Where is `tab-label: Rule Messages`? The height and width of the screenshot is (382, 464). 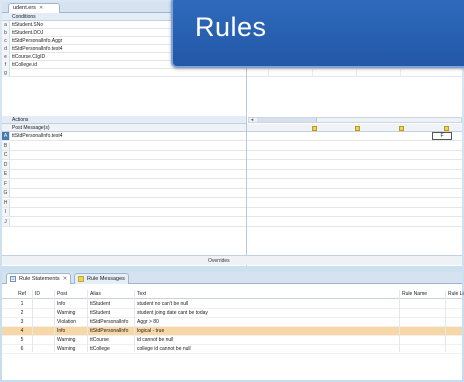 tab-label: Rule Messages is located at coordinates (106, 279).